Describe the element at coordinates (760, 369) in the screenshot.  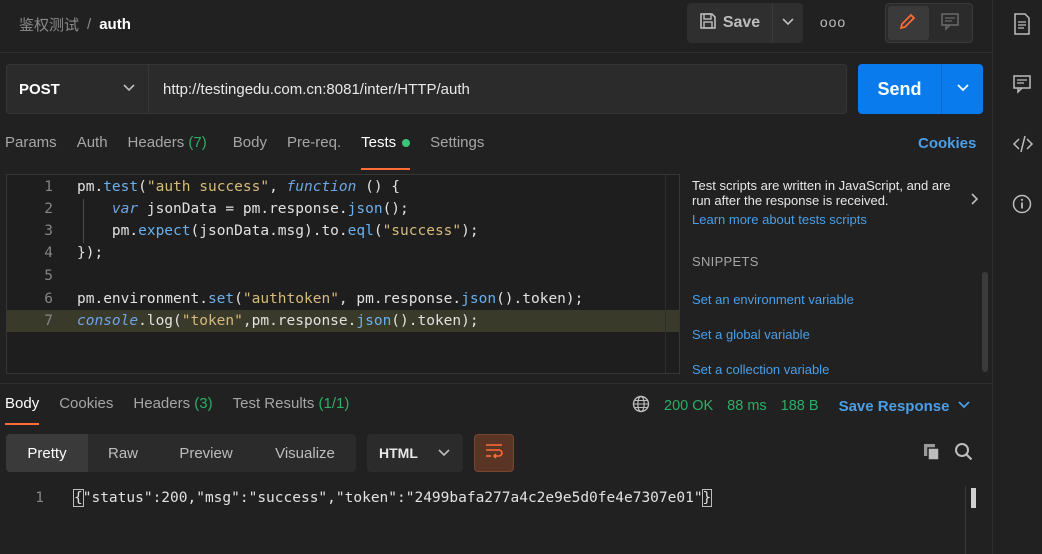
I see `snippet-item: Set a collection variable` at that location.